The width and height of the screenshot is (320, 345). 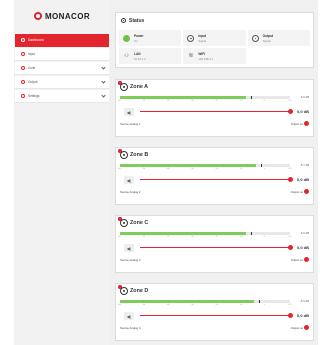 I want to click on status-label: LAN, so click(x=137, y=53).